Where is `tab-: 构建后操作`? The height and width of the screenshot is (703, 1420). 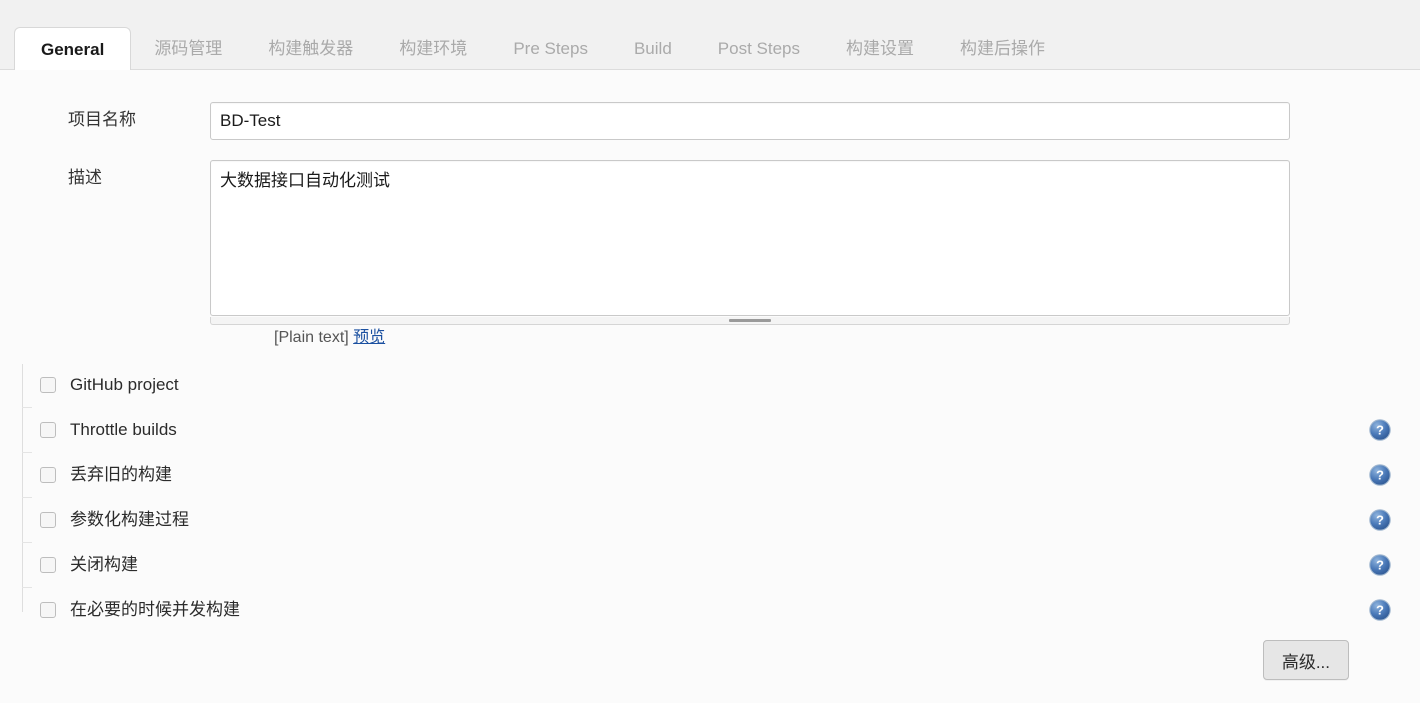
tab-: 构建后操作 is located at coordinates (1002, 48).